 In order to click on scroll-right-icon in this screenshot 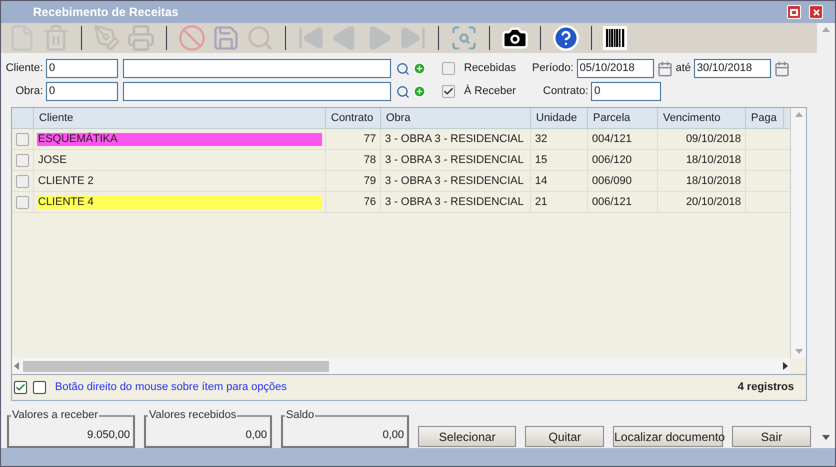, I will do `click(785, 366)`.